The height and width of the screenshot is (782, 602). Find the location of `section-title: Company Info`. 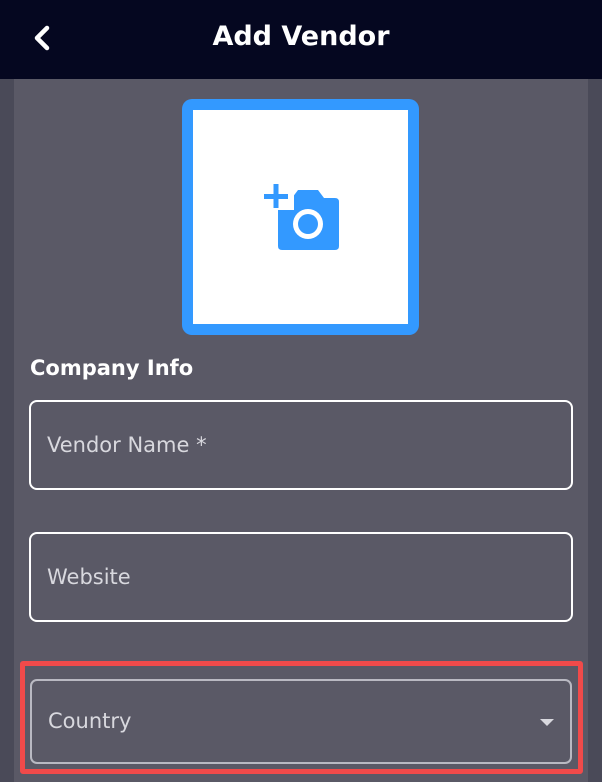

section-title: Company Info is located at coordinates (112, 368).